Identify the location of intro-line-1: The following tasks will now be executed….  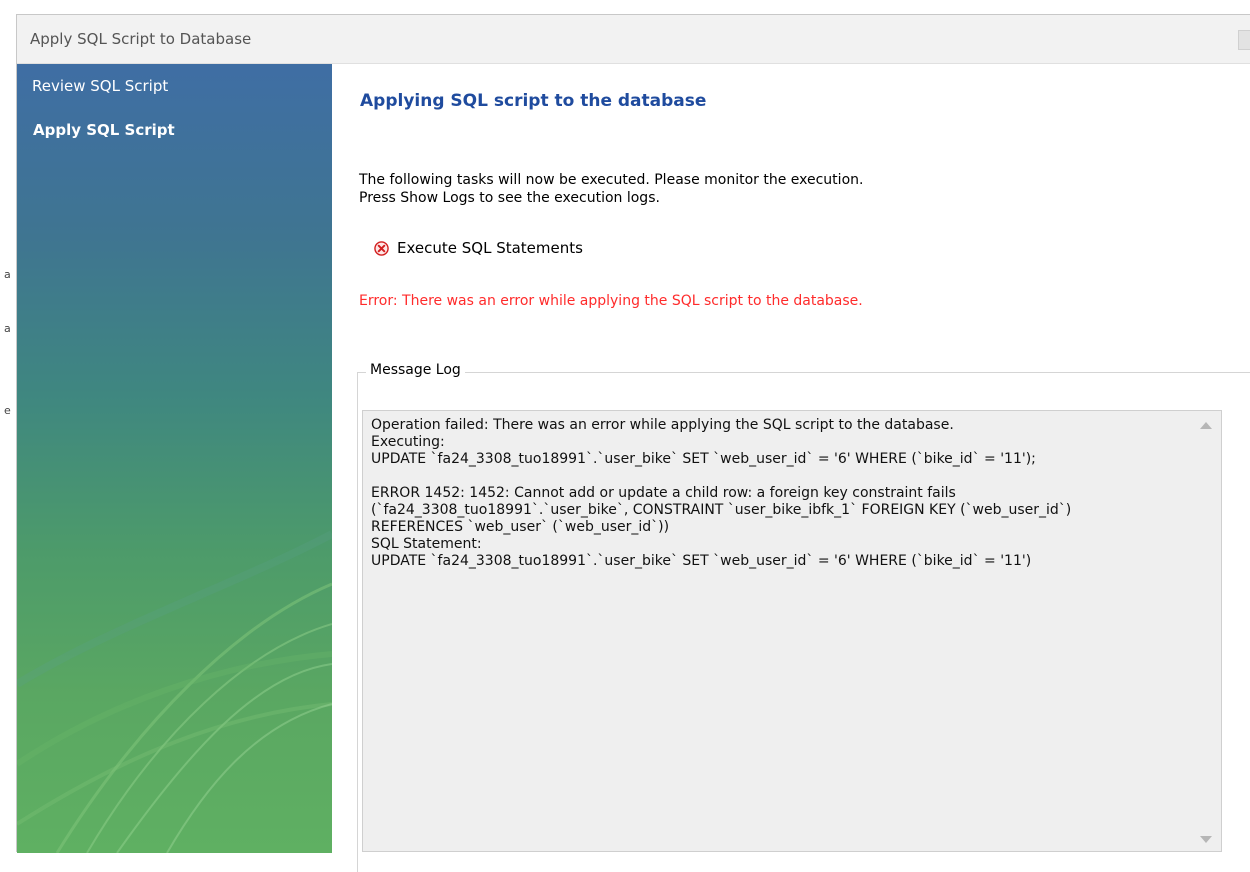
(611, 180).